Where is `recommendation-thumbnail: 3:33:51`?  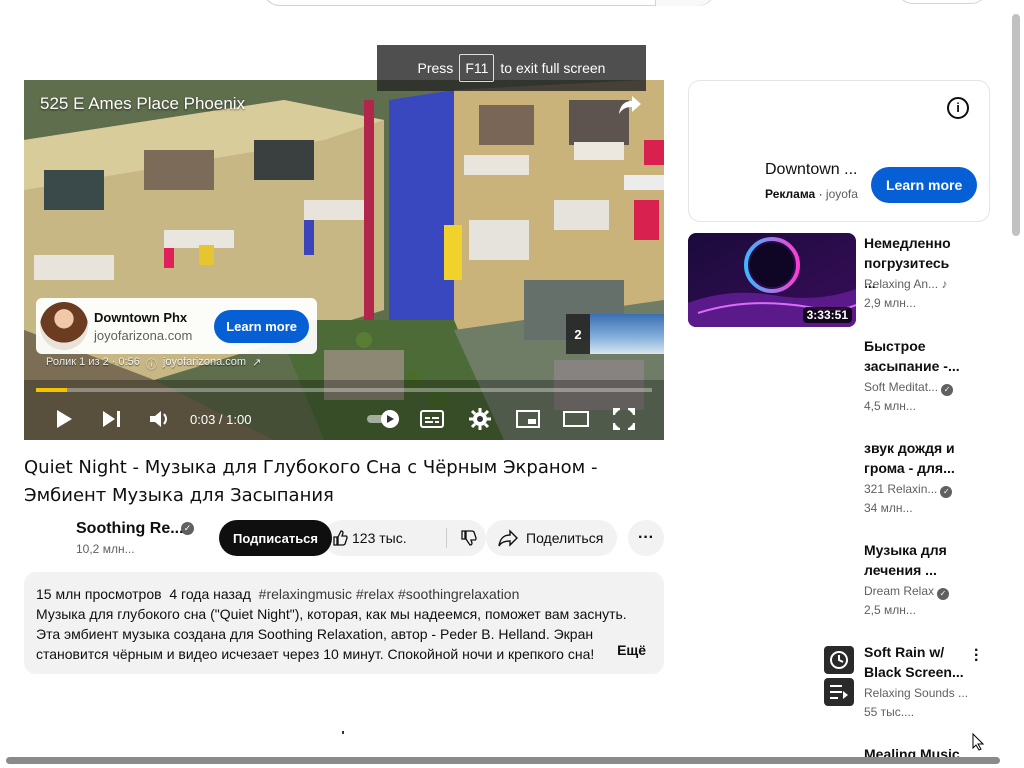
recommendation-thumbnail: 3:33:51 is located at coordinates (772, 280).